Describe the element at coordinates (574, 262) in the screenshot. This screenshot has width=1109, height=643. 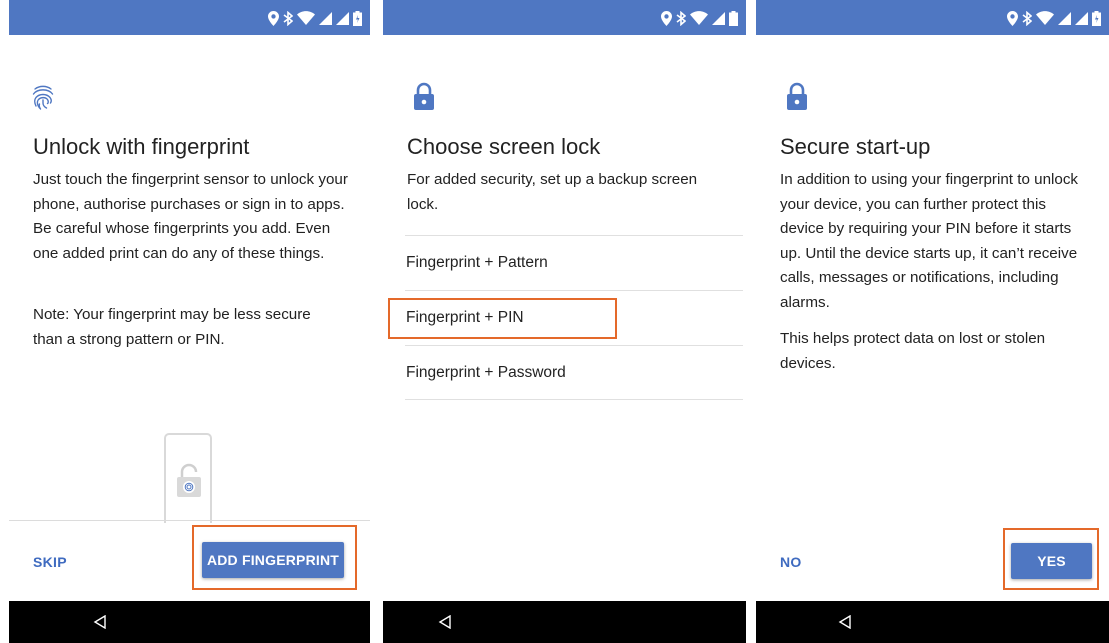
I see `option-fingerprint-pattern: Fingerprint + Pattern` at that location.